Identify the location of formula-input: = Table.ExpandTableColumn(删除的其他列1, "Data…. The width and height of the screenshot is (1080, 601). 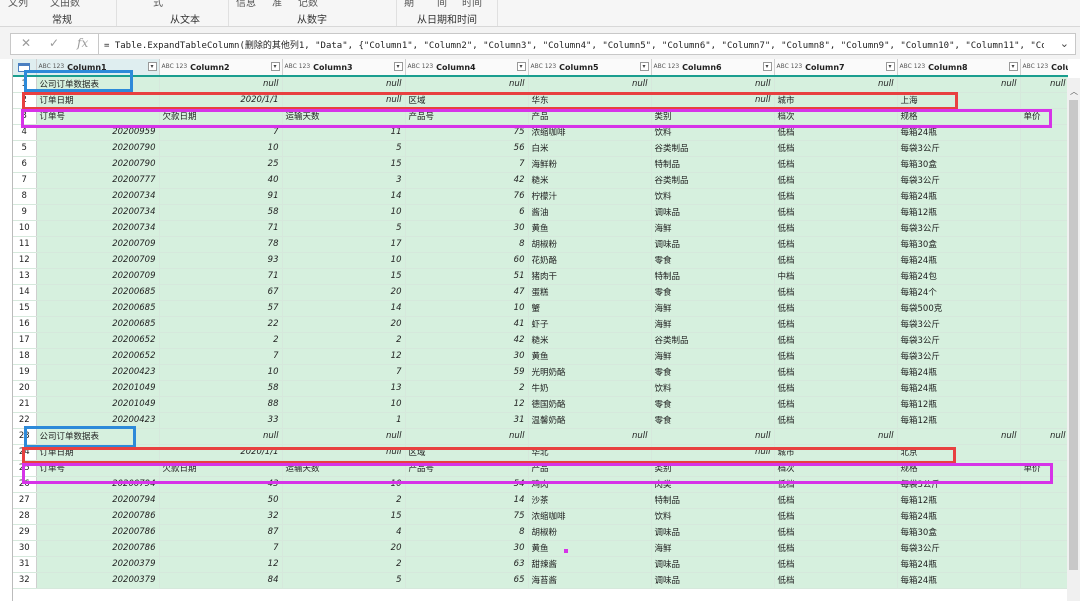
(574, 44).